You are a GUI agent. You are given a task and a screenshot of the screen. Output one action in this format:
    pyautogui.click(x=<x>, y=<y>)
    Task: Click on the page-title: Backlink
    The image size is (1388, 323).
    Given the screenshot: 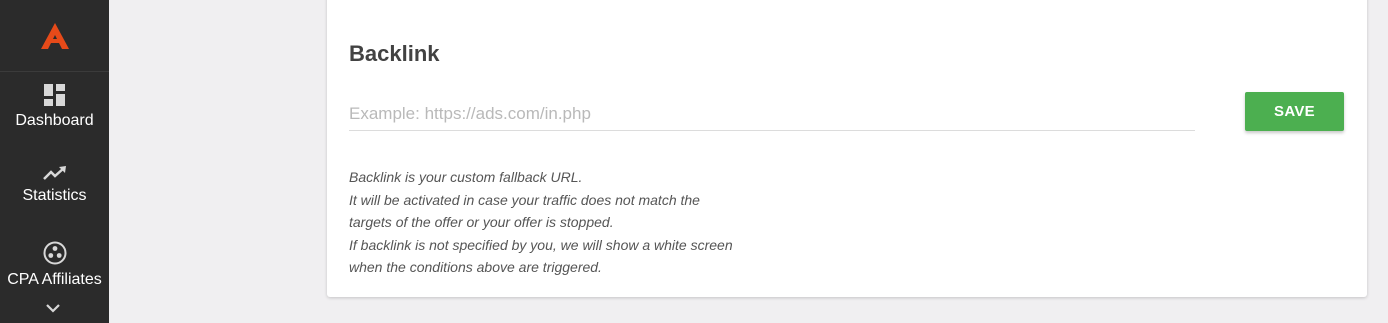 What is the action you would take?
    pyautogui.click(x=394, y=53)
    